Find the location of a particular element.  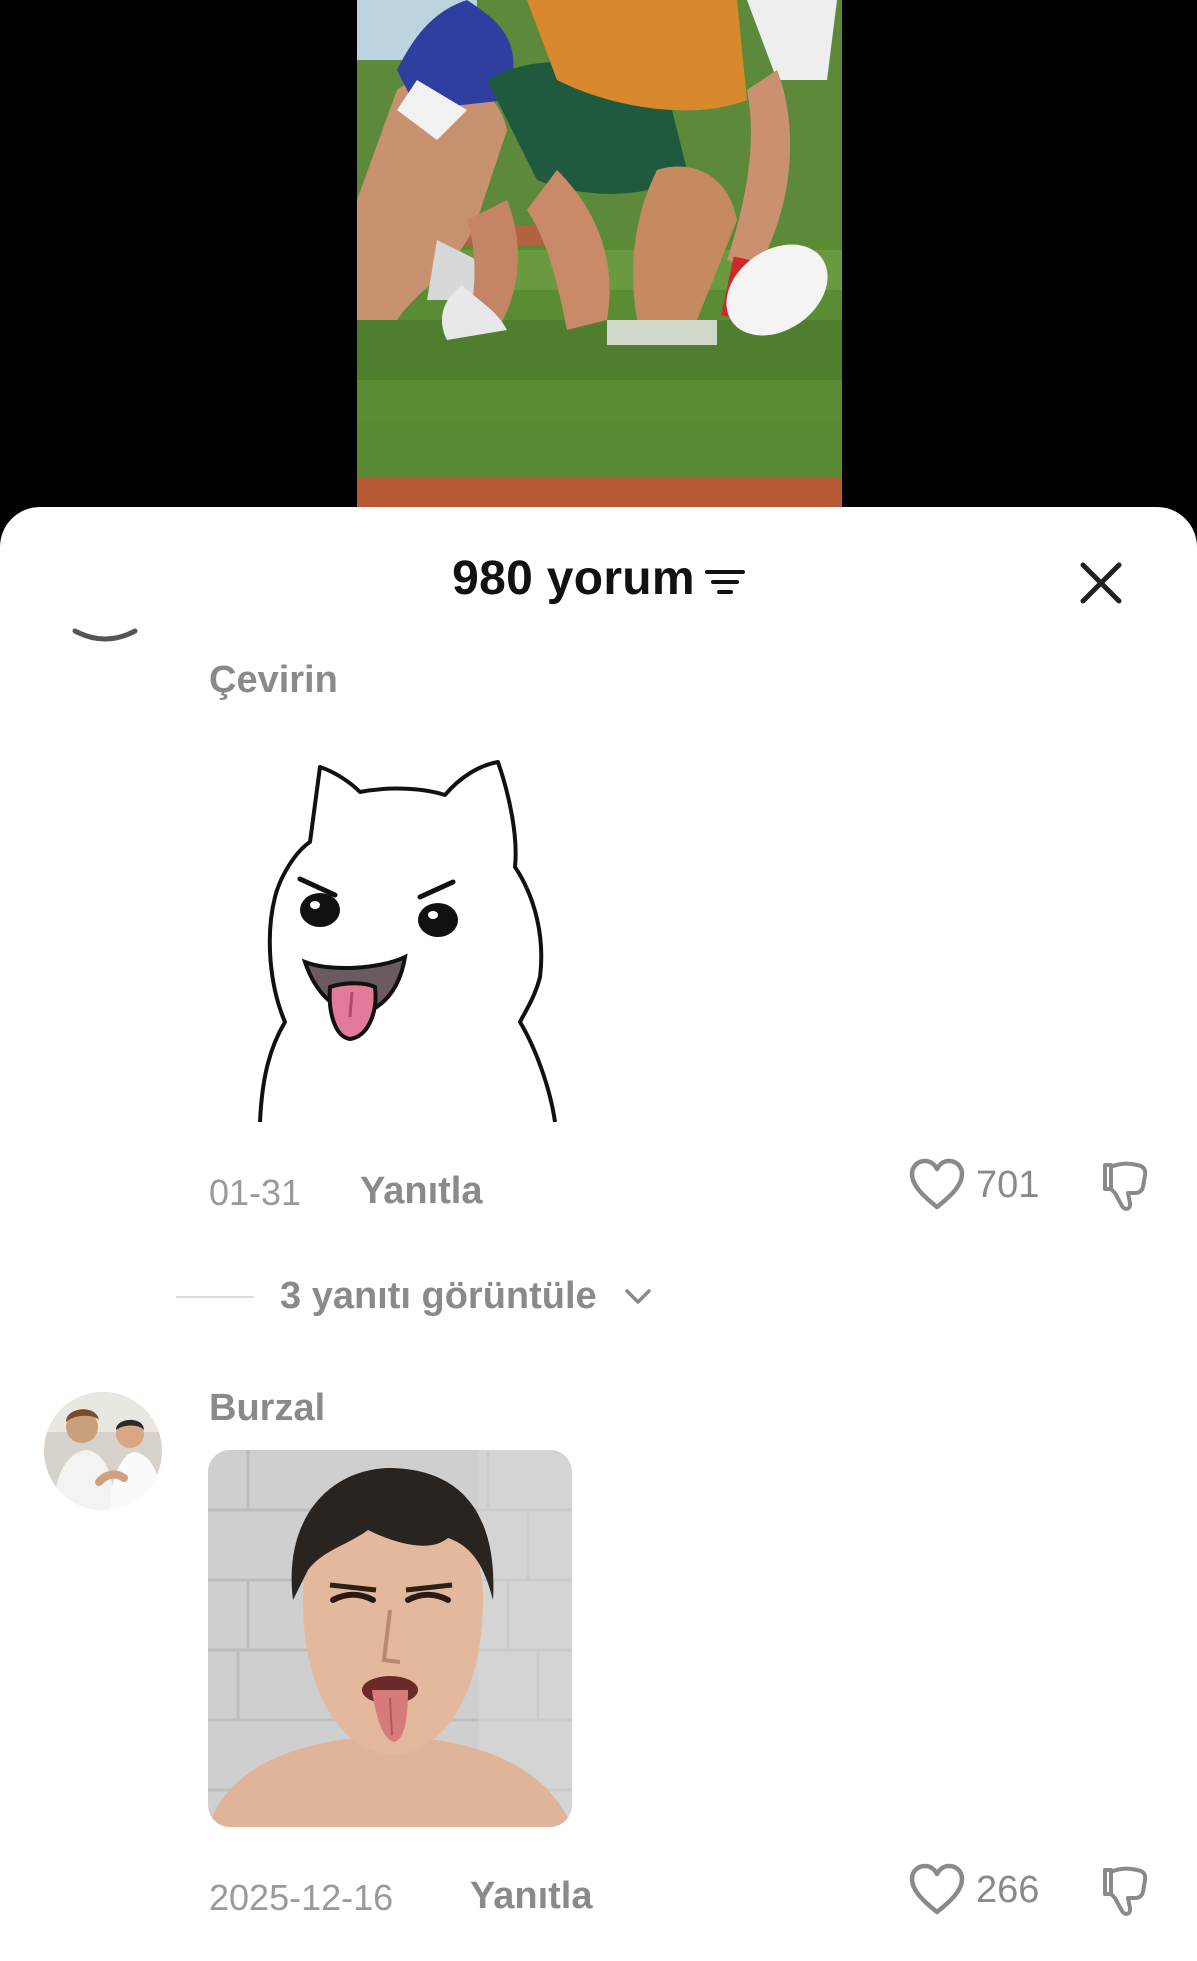

cat-sticker-image is located at coordinates (410, 937).